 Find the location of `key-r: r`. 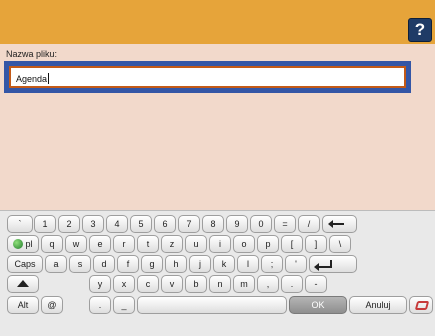

key-r: r is located at coordinates (124, 244).